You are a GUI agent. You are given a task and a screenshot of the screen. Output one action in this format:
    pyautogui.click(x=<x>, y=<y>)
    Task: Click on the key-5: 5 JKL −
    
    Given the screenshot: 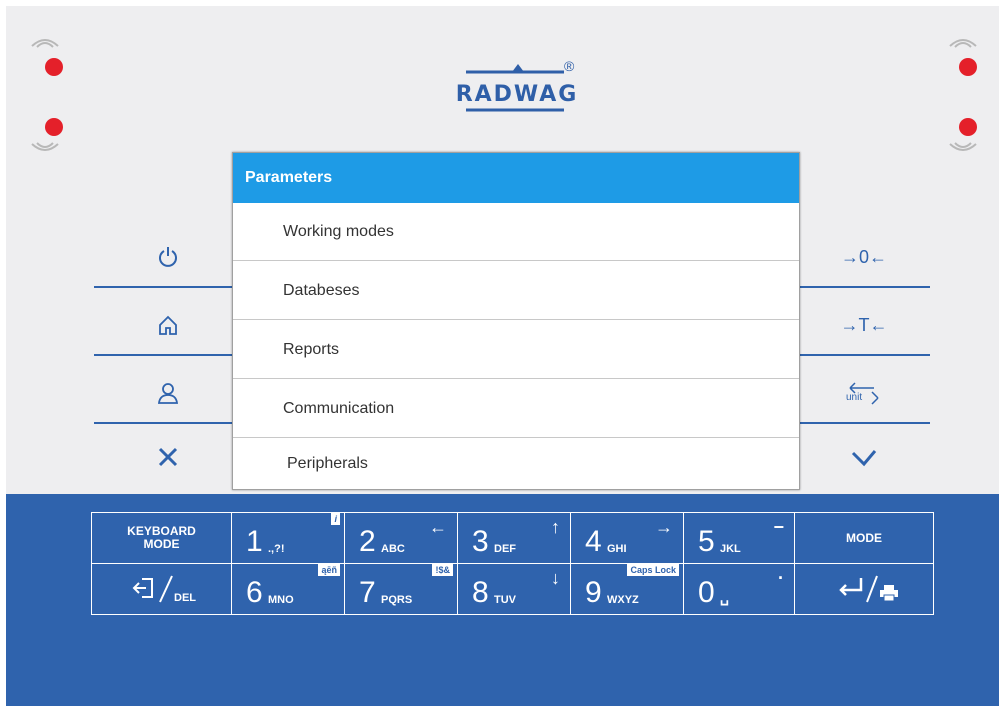 What is the action you would take?
    pyautogui.click(x=739, y=538)
    